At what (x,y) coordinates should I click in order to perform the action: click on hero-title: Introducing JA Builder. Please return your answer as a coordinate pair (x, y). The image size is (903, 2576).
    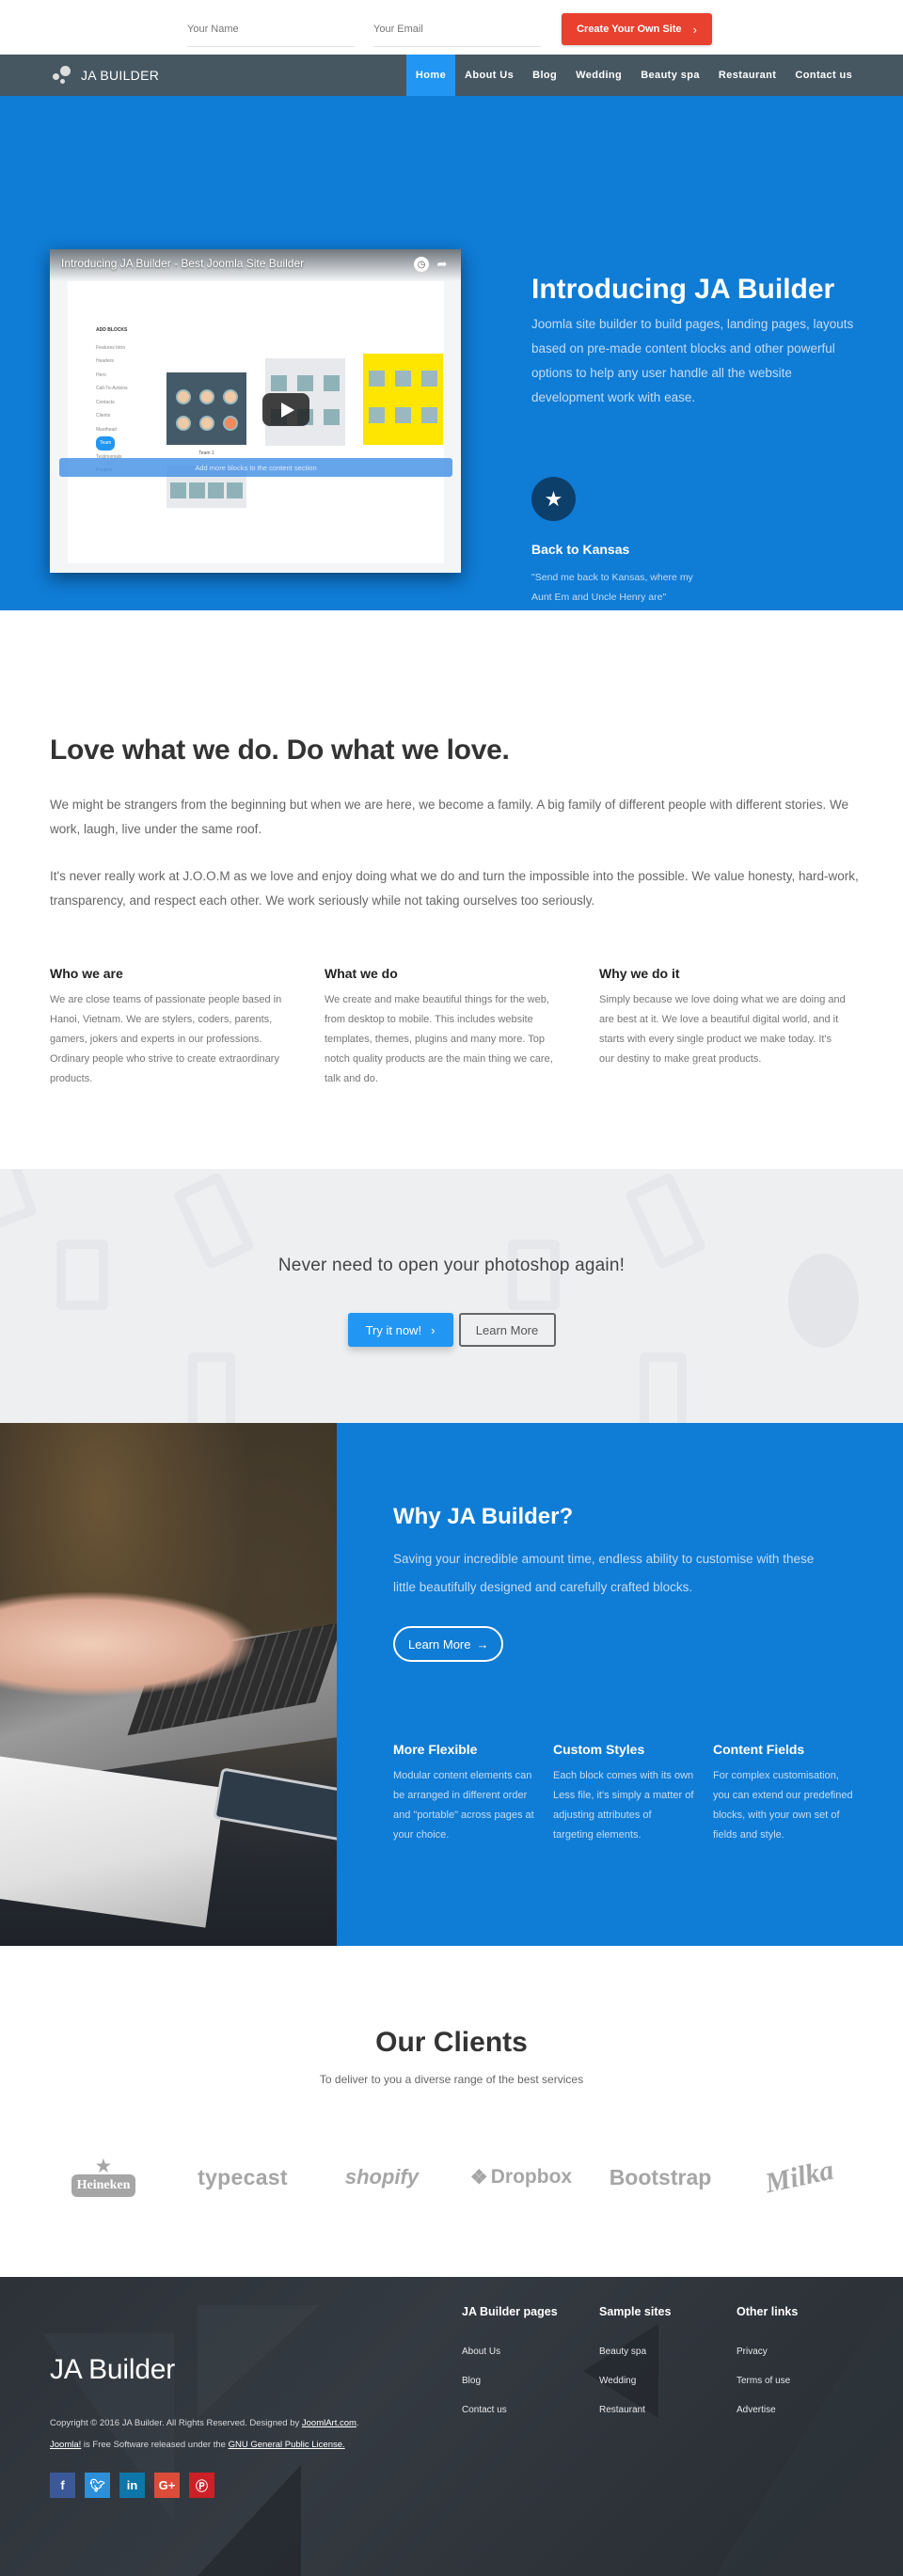
    Looking at the image, I should click on (683, 289).